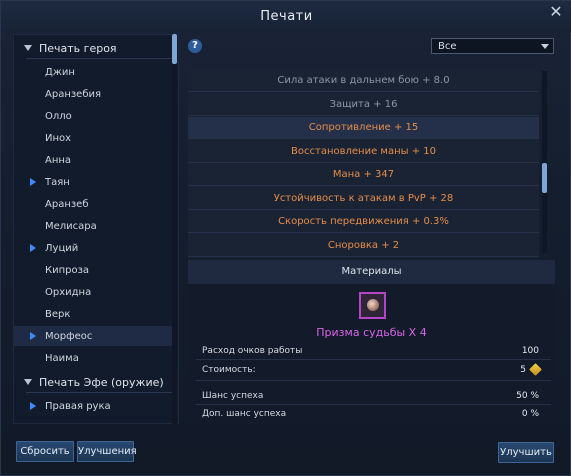  I want to click on close-icon: ✕, so click(556, 12).